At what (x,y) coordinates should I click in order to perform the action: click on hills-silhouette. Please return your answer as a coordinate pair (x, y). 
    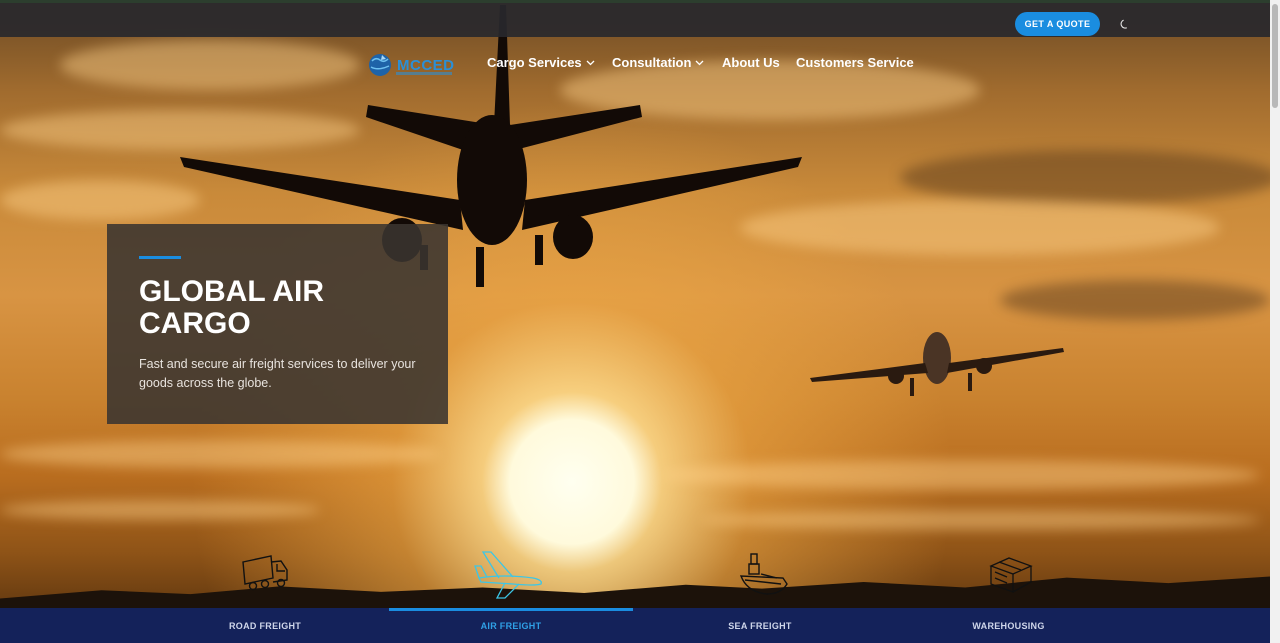
    Looking at the image, I should click on (635, 595).